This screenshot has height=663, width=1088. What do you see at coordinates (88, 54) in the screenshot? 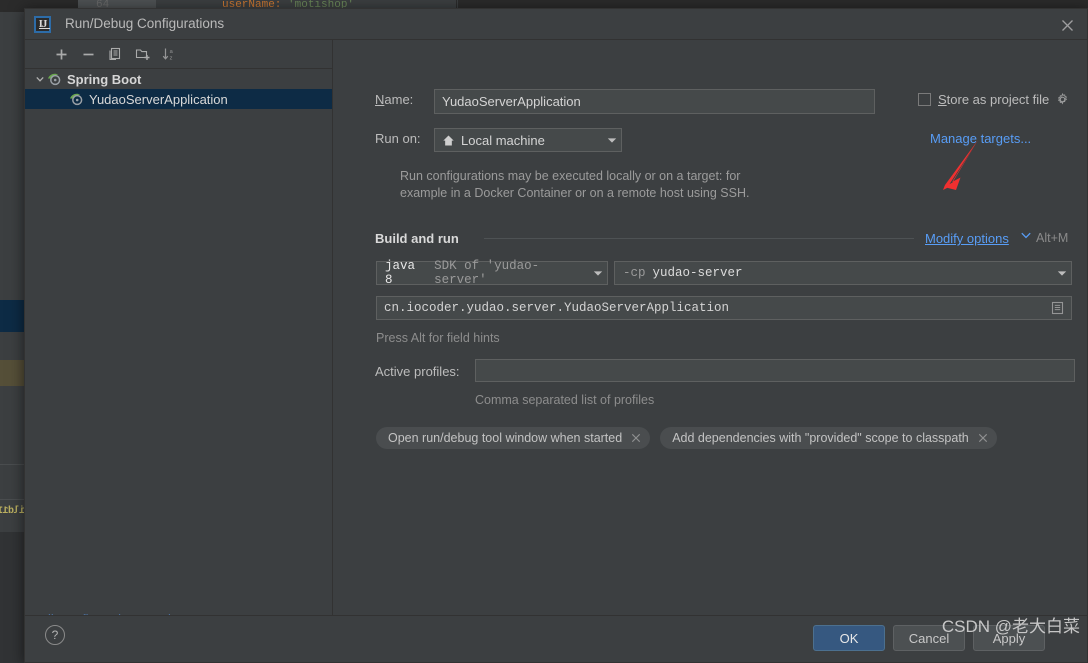
I see `remove-configuration-button` at bounding box center [88, 54].